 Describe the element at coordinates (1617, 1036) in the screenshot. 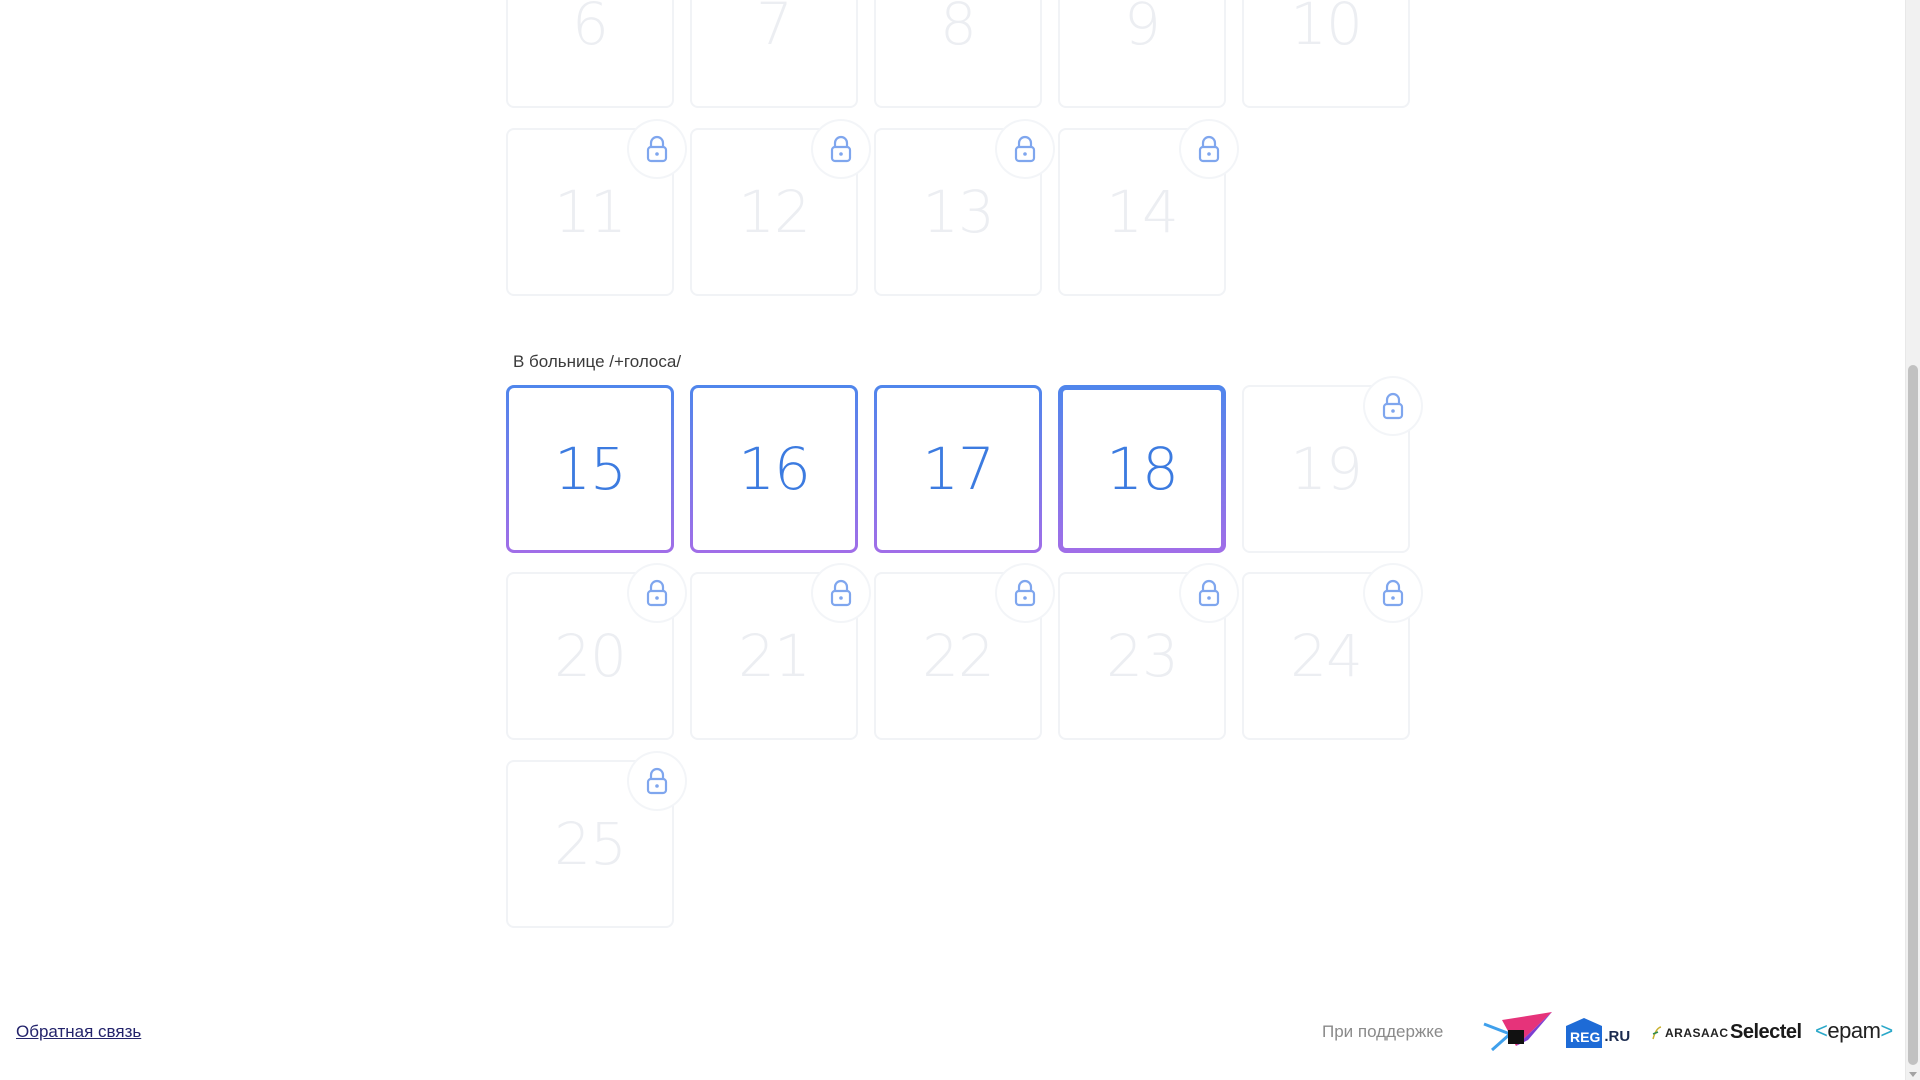

I see `regru-suffix-text: .RU` at that location.